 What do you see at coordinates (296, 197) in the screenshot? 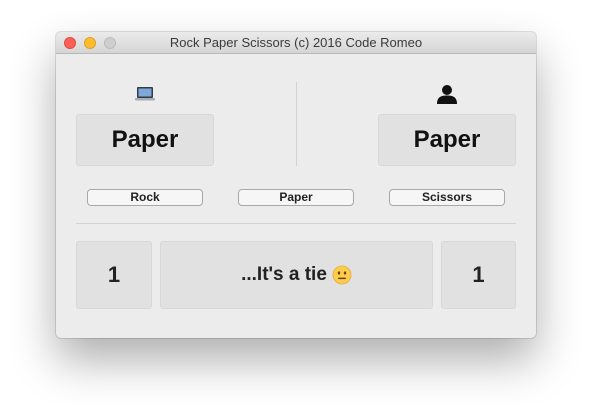
I see `paper-button: Paper` at bounding box center [296, 197].